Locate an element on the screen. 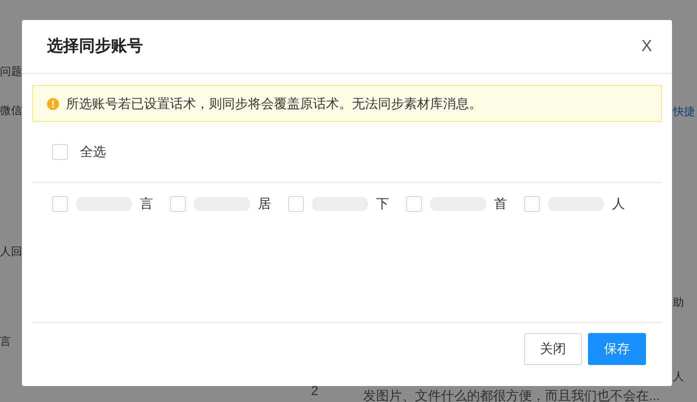 The height and width of the screenshot is (402, 697). background-text: 人回 is located at coordinates (11, 252).